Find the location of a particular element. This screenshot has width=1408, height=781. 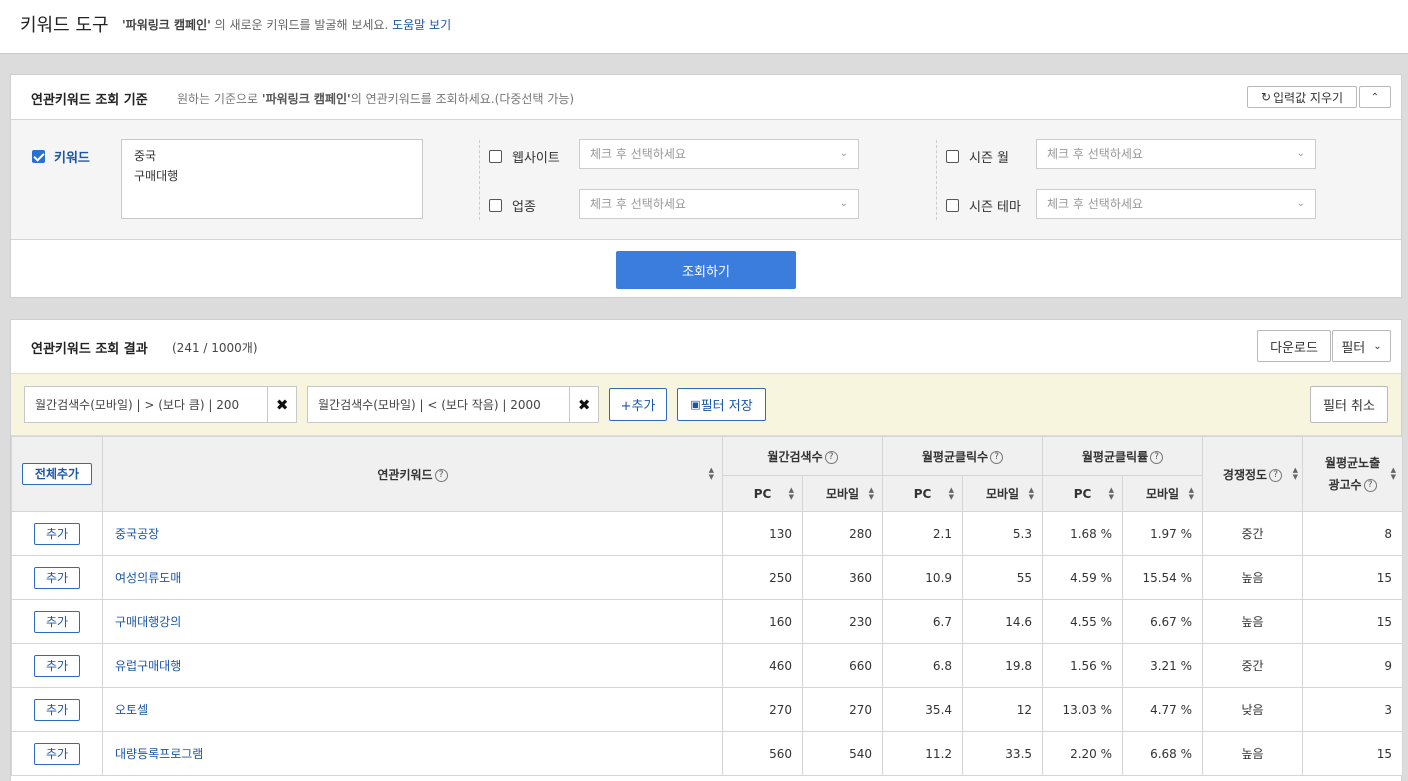

keyword-cell: 대량등록프로그램 is located at coordinates (412, 753).